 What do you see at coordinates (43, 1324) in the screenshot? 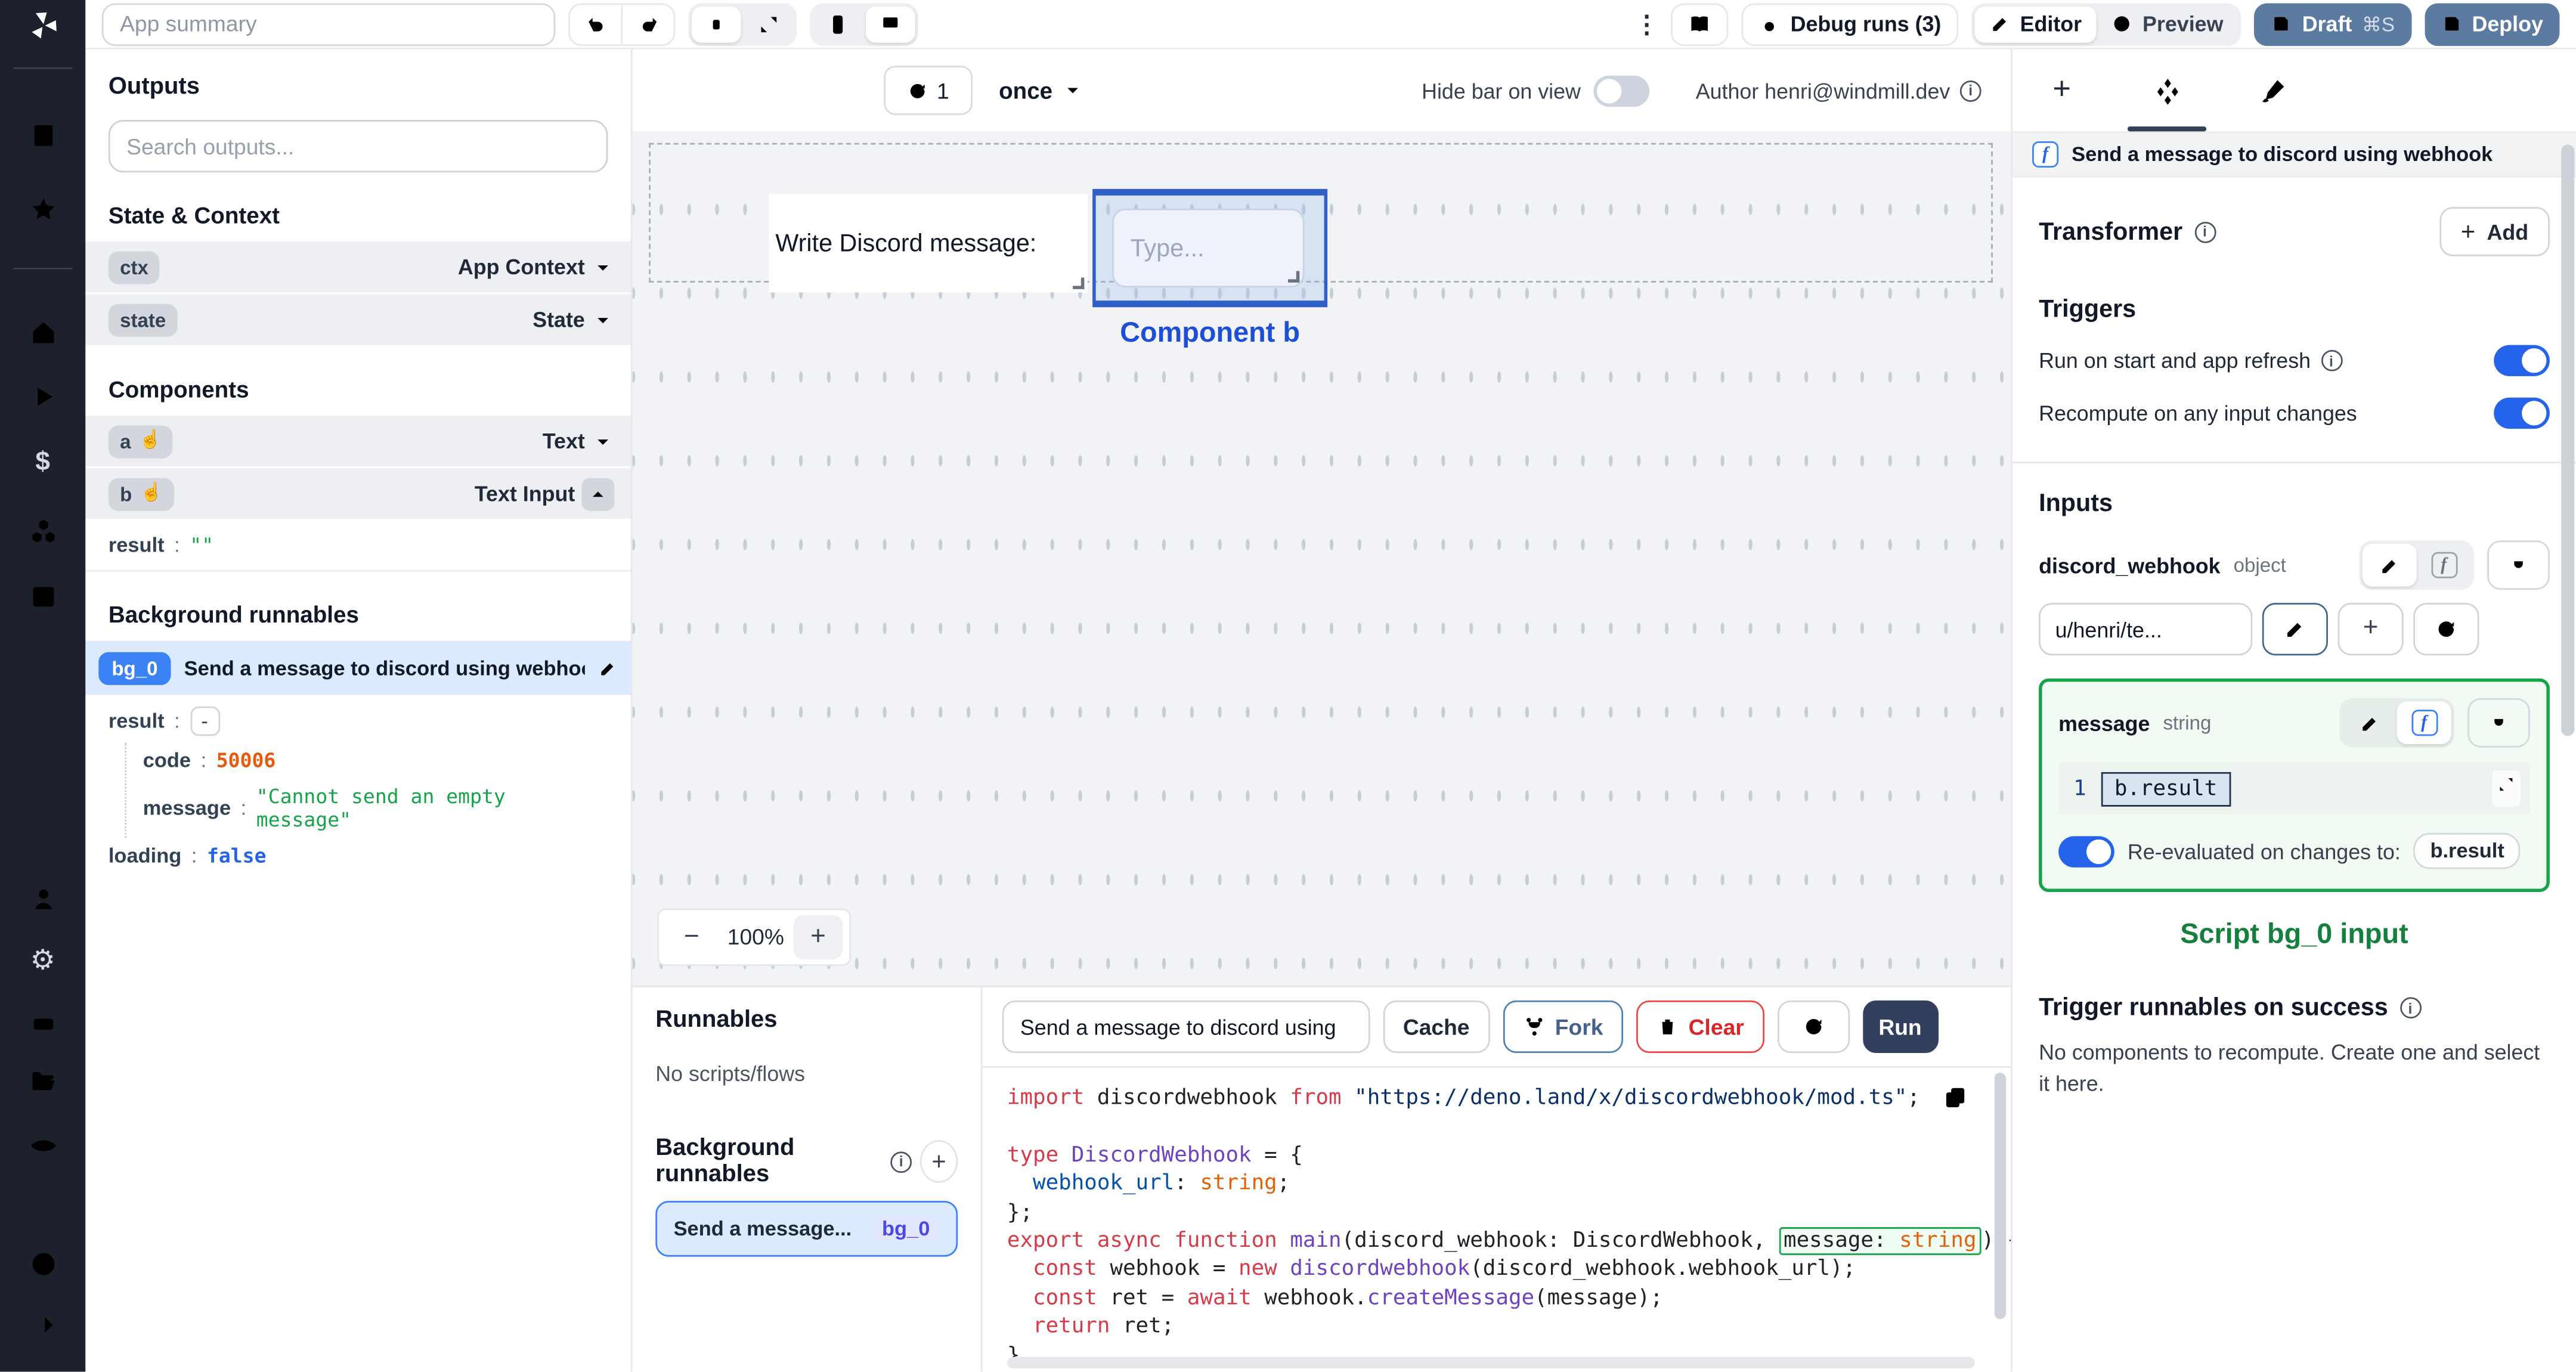
I see `collapse-sidebar-arrow-icon` at bounding box center [43, 1324].